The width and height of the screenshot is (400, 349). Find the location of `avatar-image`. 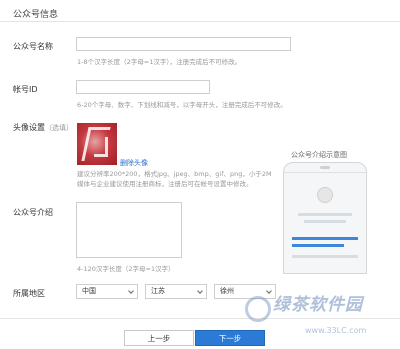

avatar-image is located at coordinates (97, 144).